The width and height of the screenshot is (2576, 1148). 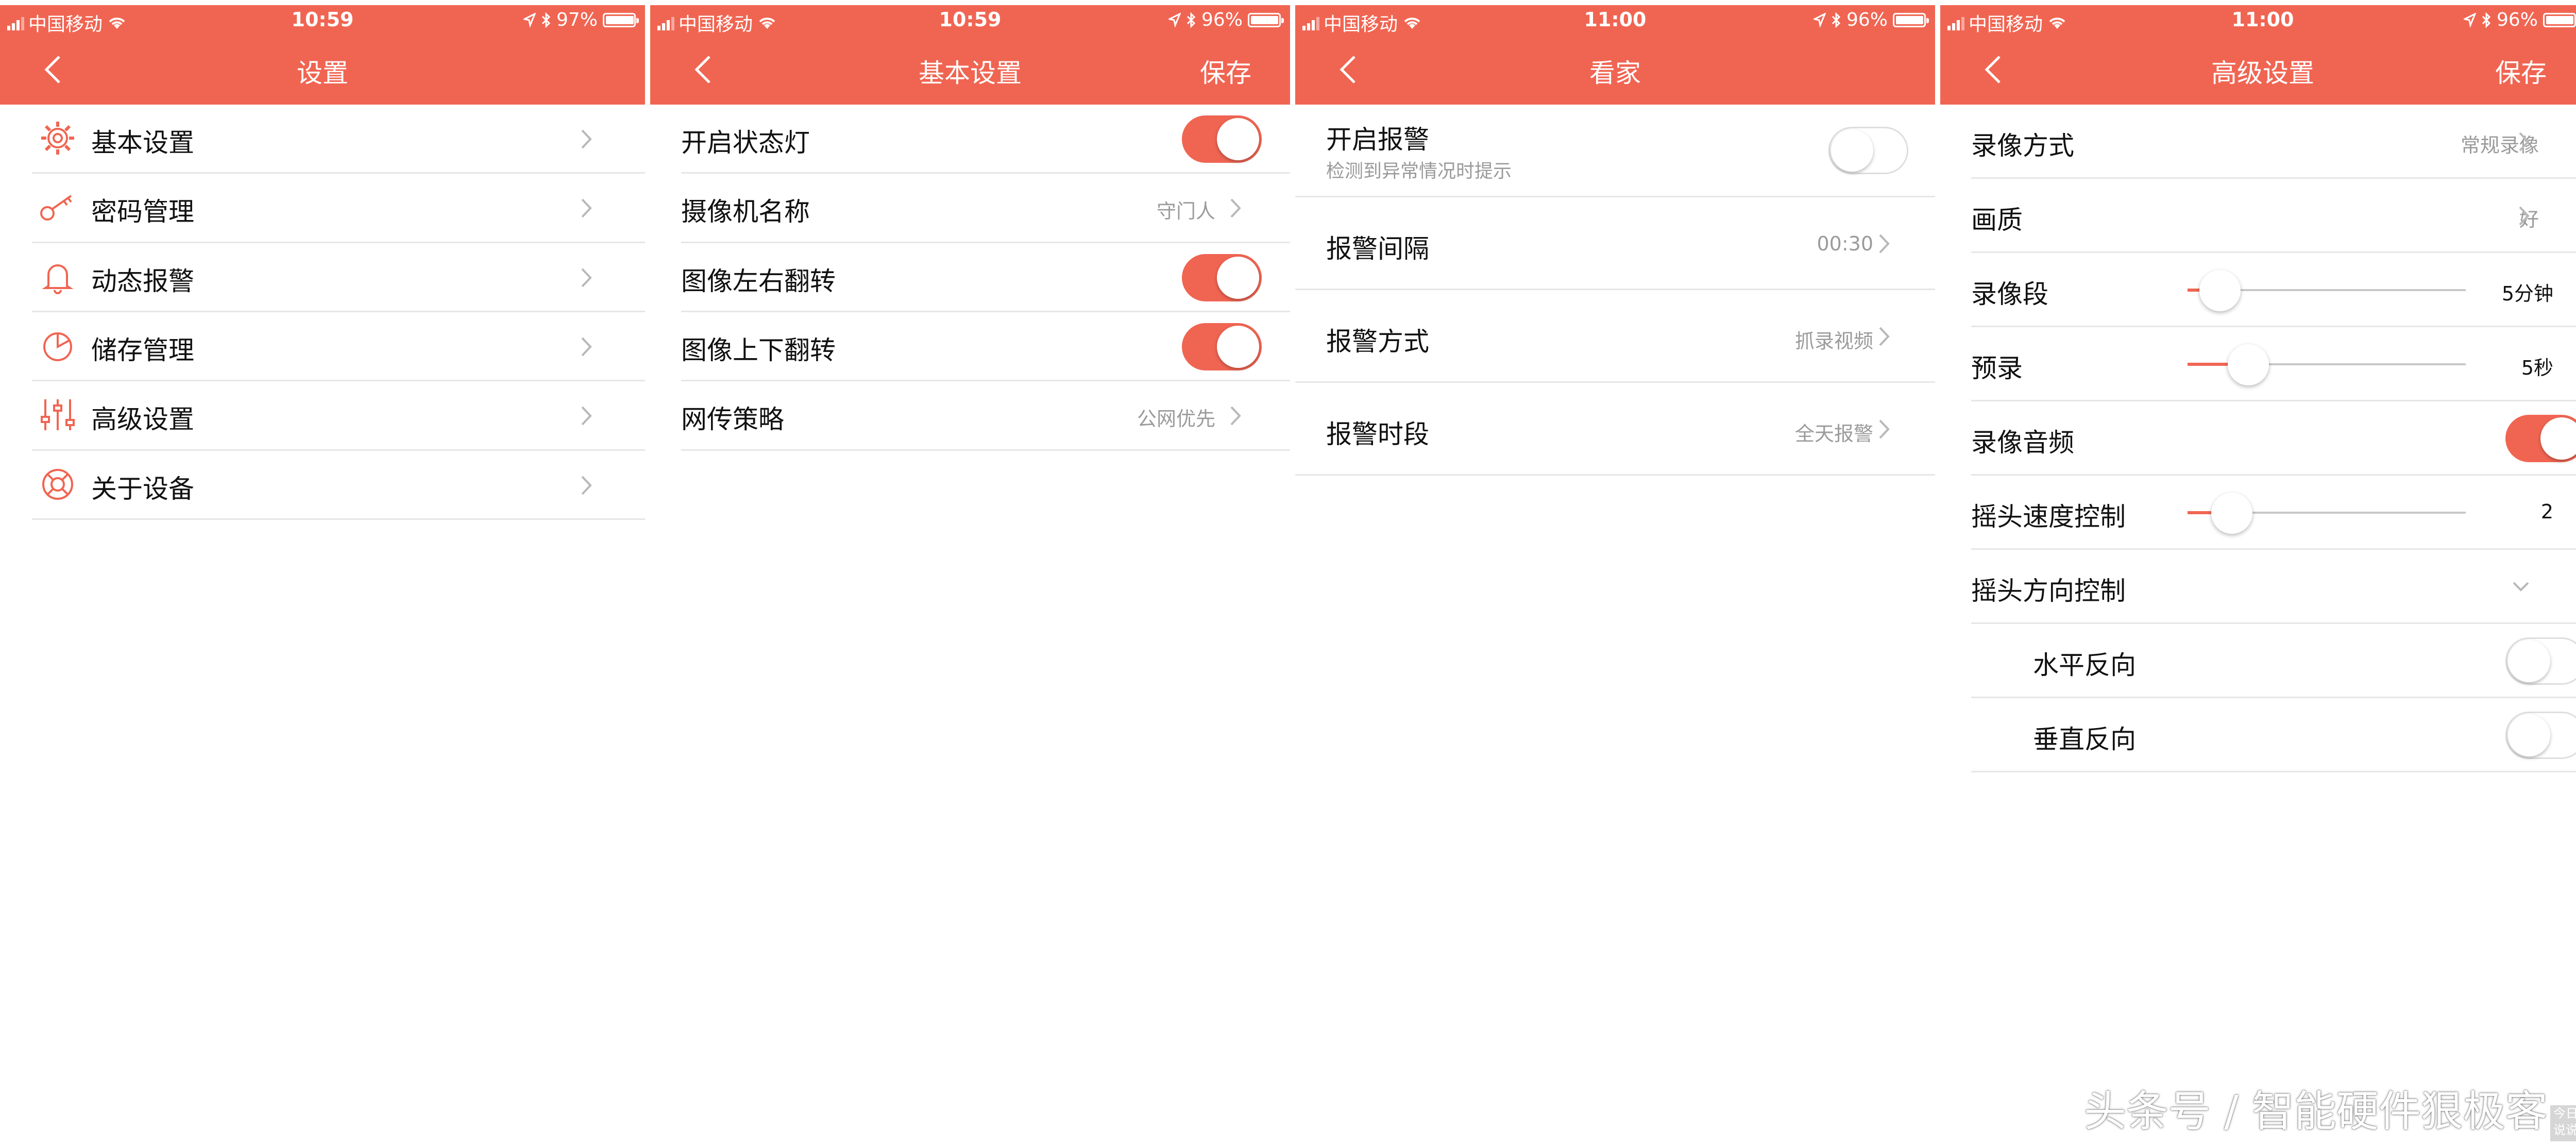 What do you see at coordinates (1615, 151) in the screenshot?
I see `setting-enable-alarm: 开启报警 检测到异常情况时提示` at bounding box center [1615, 151].